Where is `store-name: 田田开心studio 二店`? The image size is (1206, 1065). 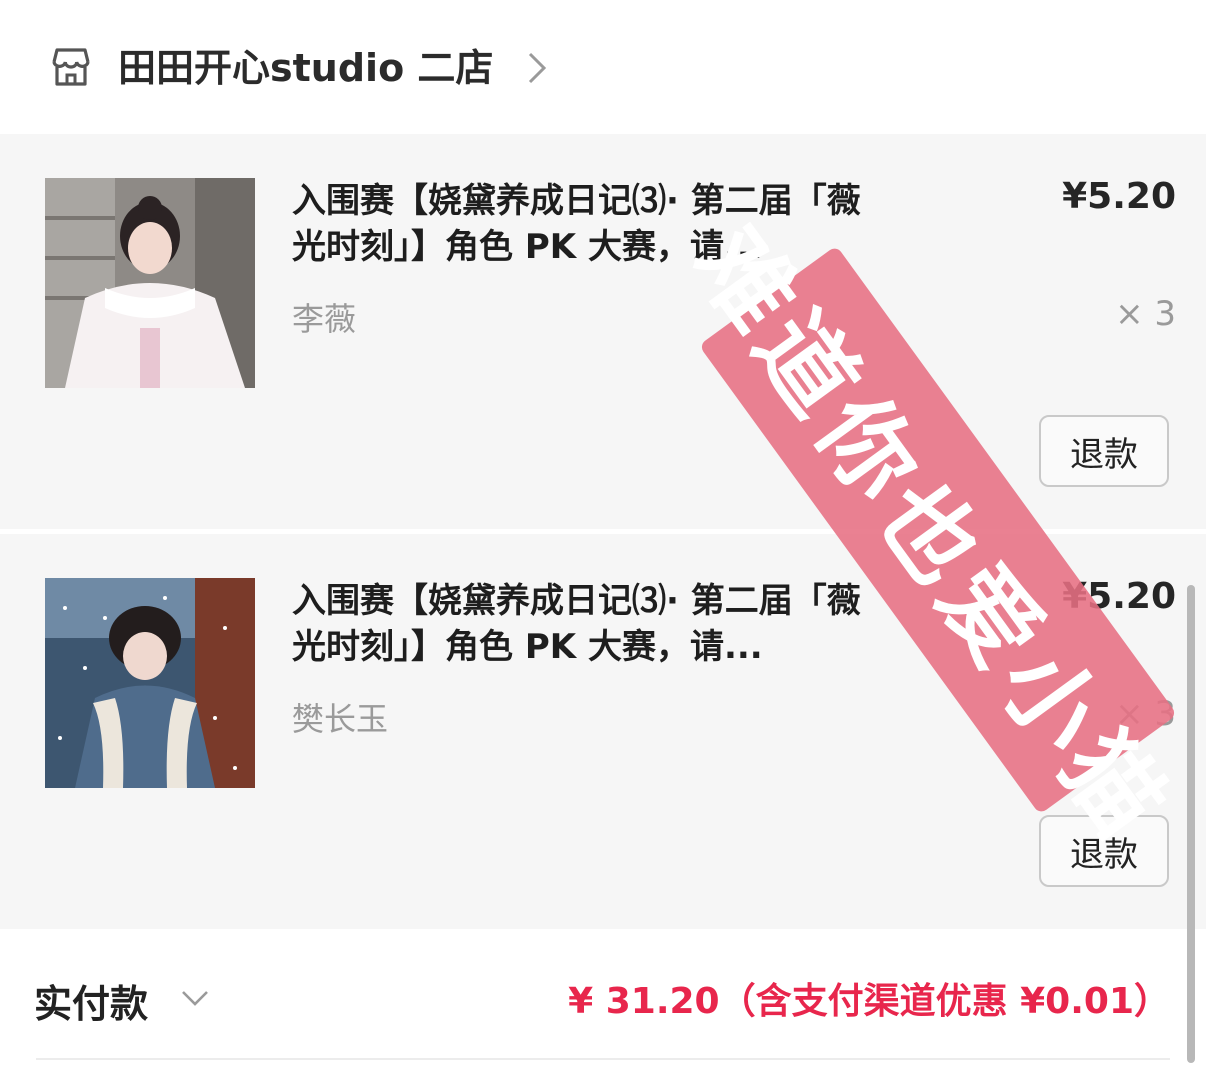 store-name: 田田开心studio 二店 is located at coordinates (305, 68).